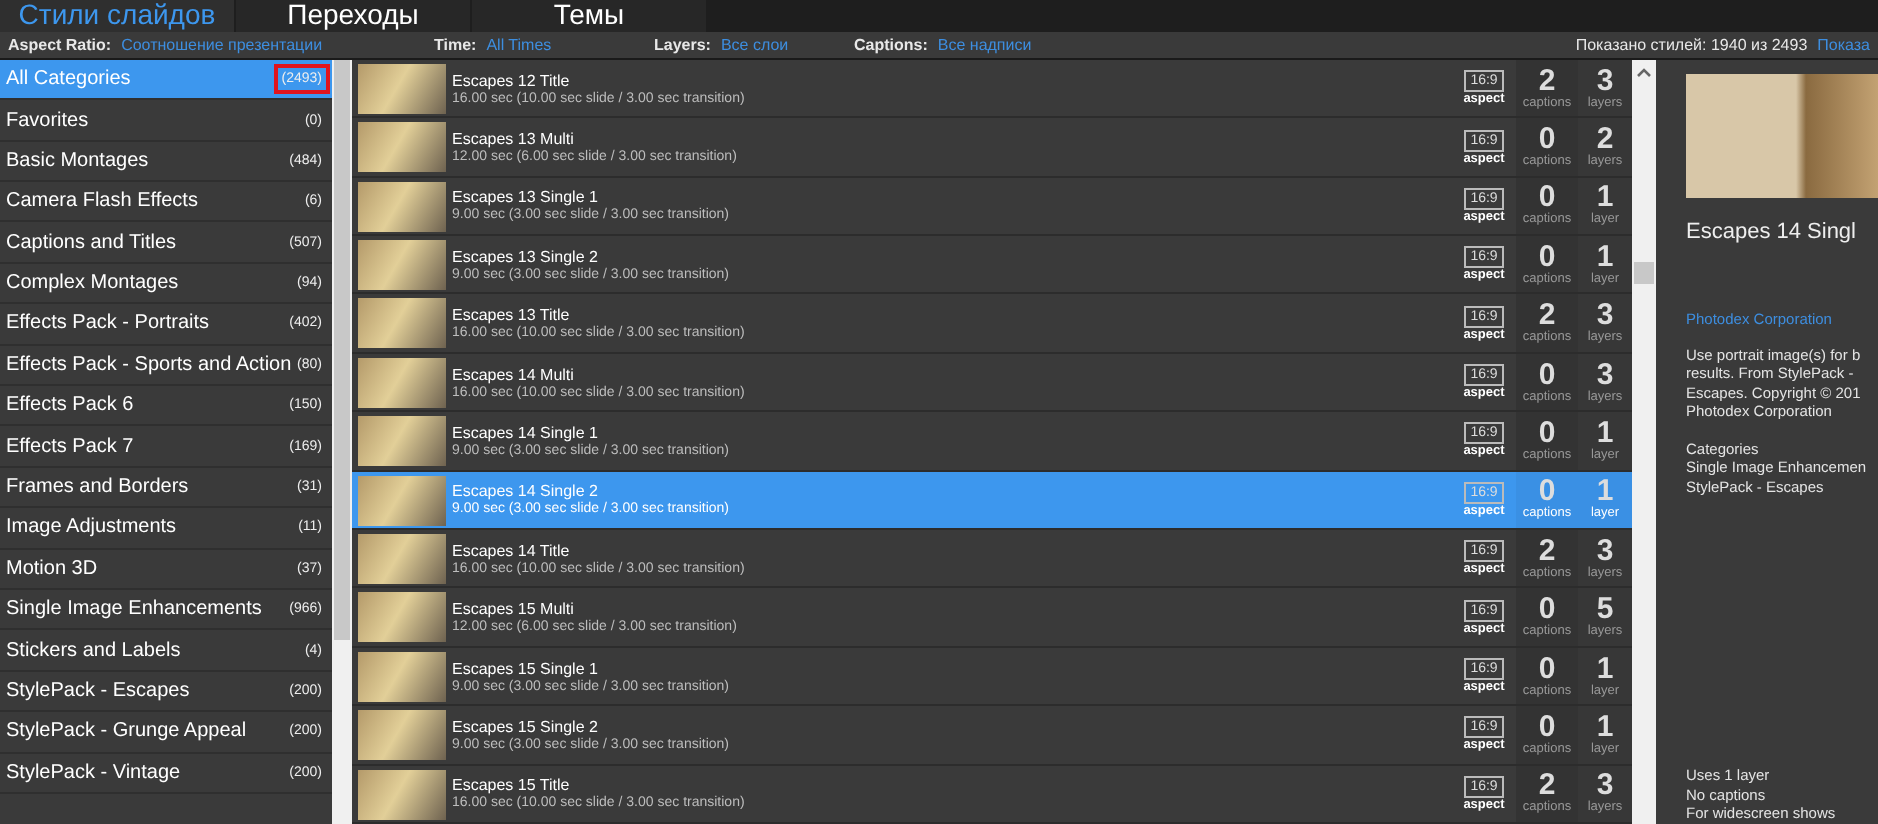 The width and height of the screenshot is (1878, 824). Describe the element at coordinates (93, 650) in the screenshot. I see `category-name: Stickers and Labels` at that location.